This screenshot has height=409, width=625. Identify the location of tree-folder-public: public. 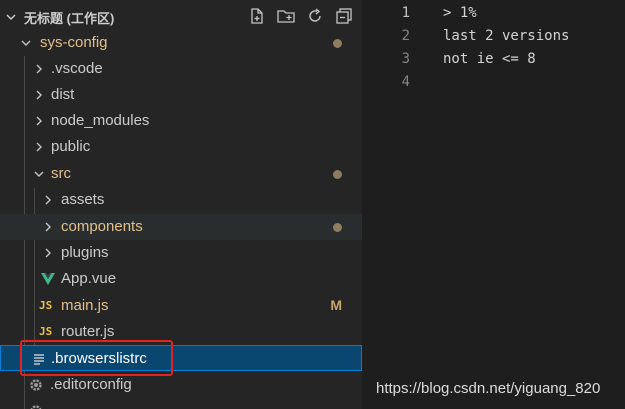
(181, 147).